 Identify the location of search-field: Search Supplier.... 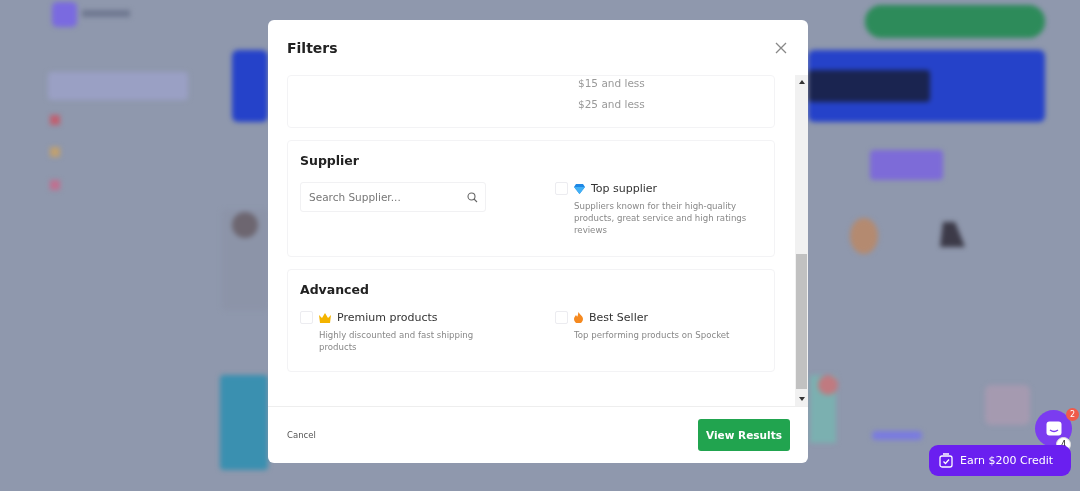
(393, 197).